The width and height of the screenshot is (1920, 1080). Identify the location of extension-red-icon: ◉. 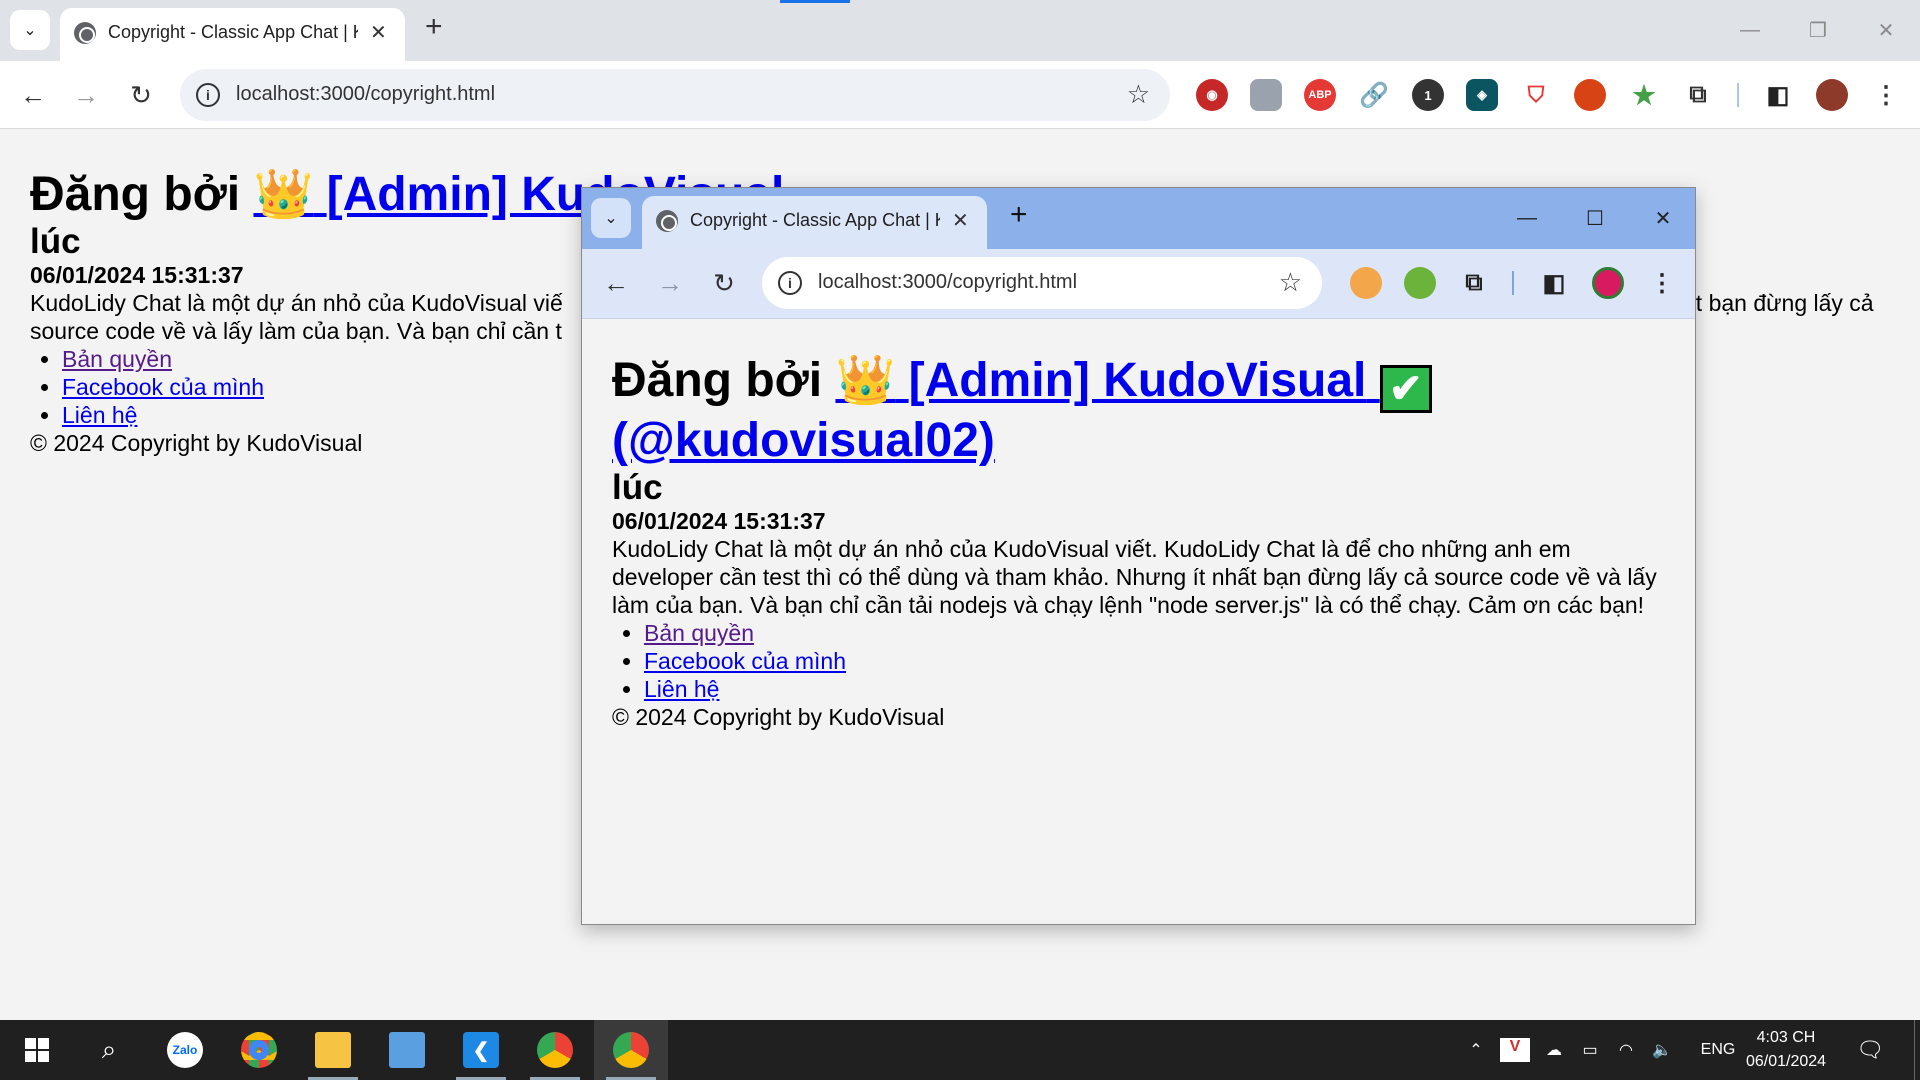
(1212, 95).